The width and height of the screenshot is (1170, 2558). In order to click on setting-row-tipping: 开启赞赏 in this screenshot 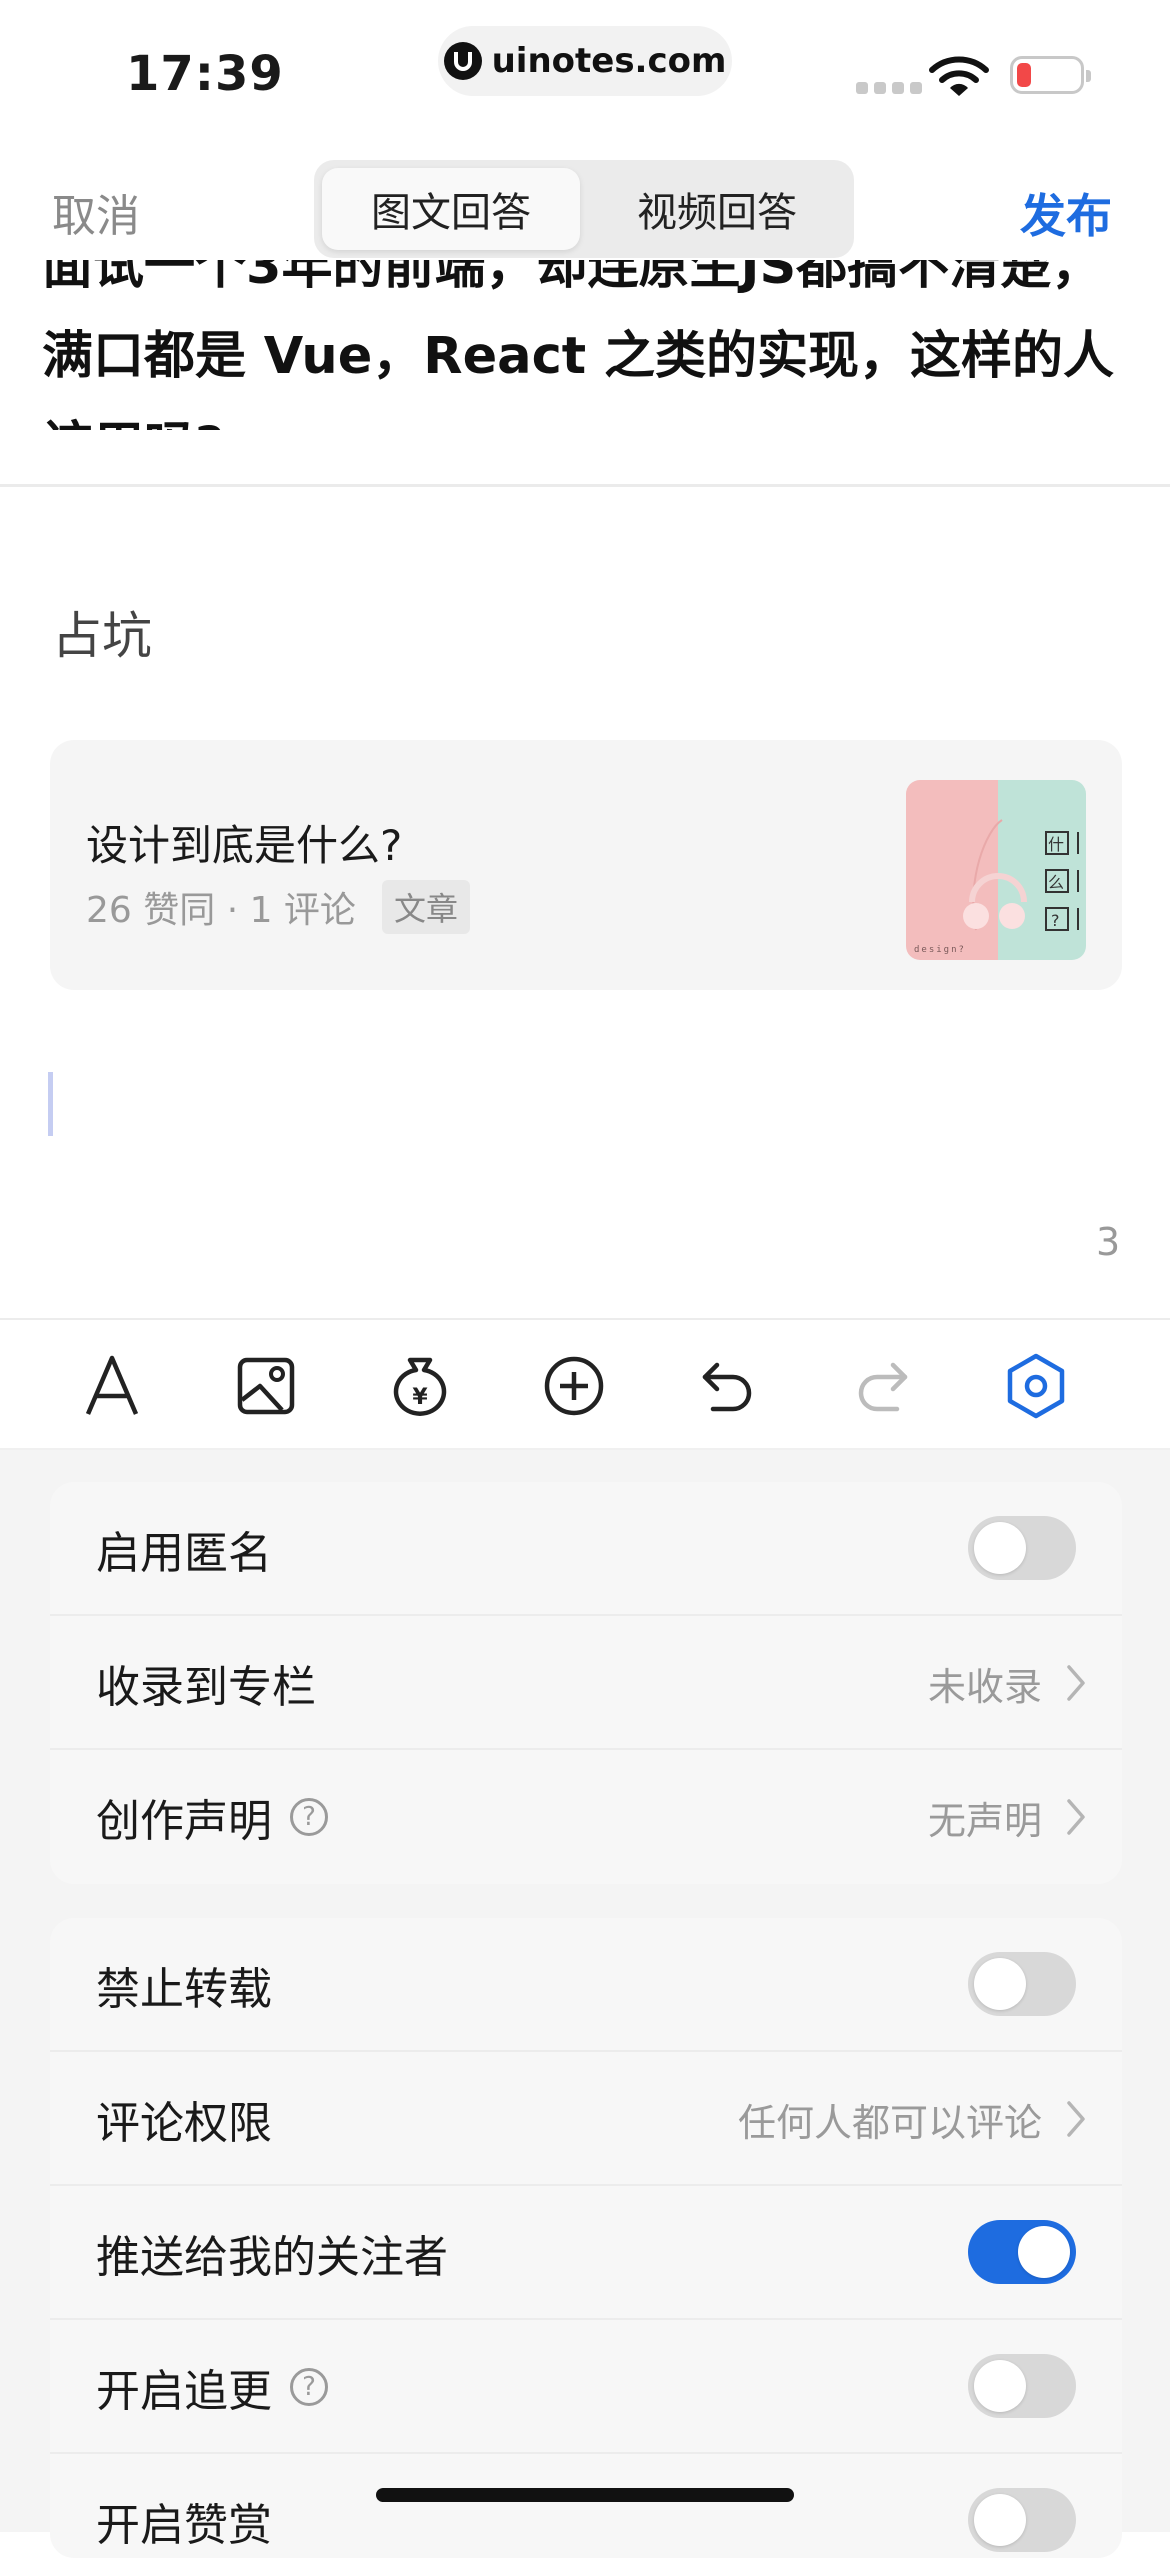, I will do `click(586, 2506)`.